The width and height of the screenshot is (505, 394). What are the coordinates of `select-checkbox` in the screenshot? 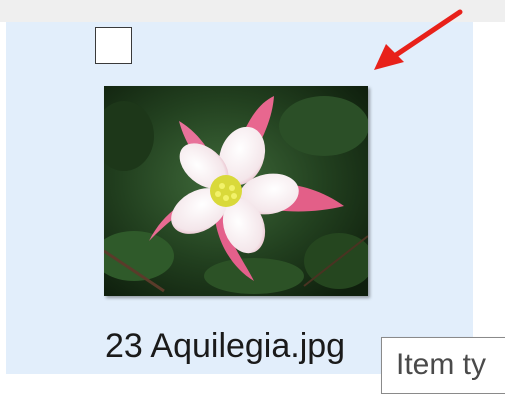 It's located at (113, 45).